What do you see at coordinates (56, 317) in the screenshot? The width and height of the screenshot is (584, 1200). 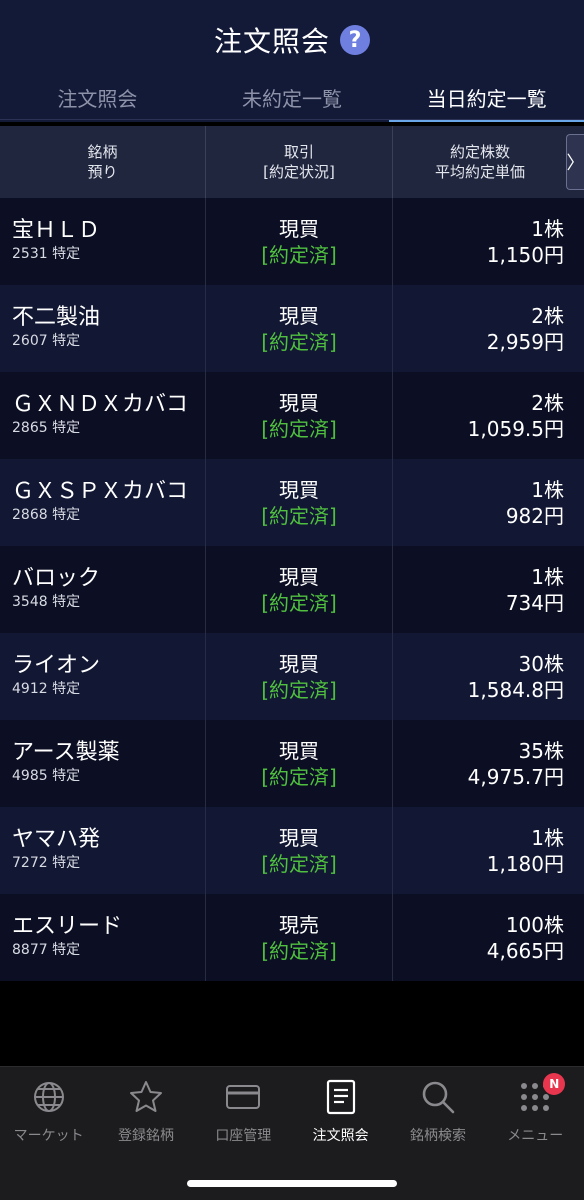 I see `stock-name: 不二製油` at bounding box center [56, 317].